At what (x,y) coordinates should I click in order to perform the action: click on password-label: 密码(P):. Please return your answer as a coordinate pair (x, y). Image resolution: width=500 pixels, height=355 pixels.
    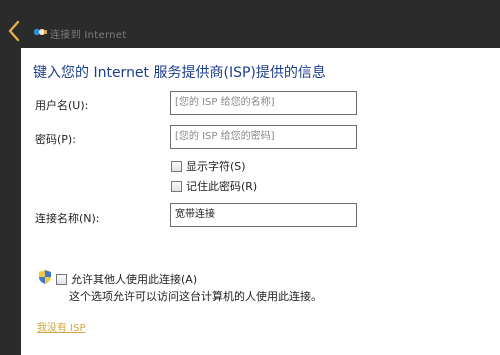
    Looking at the image, I should click on (55, 139).